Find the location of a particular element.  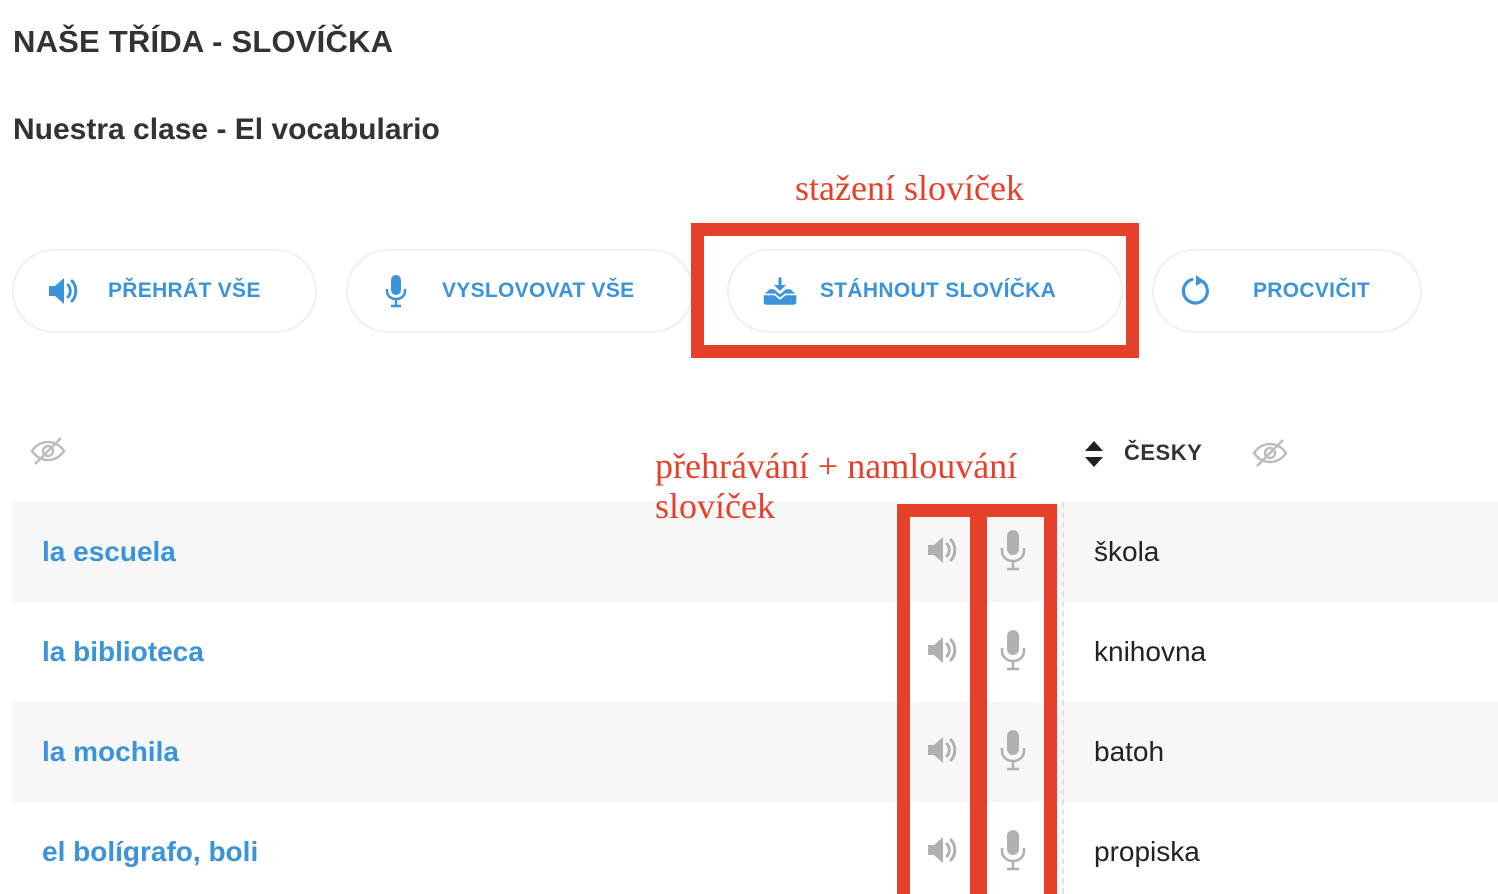

download-annotation-box is located at coordinates (915, 290).